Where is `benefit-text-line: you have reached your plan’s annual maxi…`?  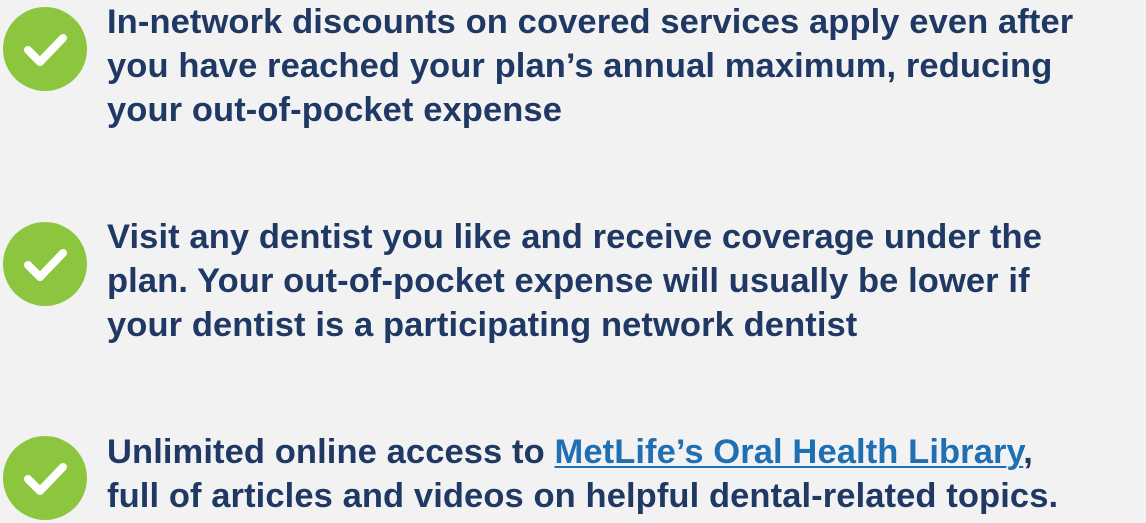 benefit-text-line: you have reached your plan’s annual maxi… is located at coordinates (580, 66).